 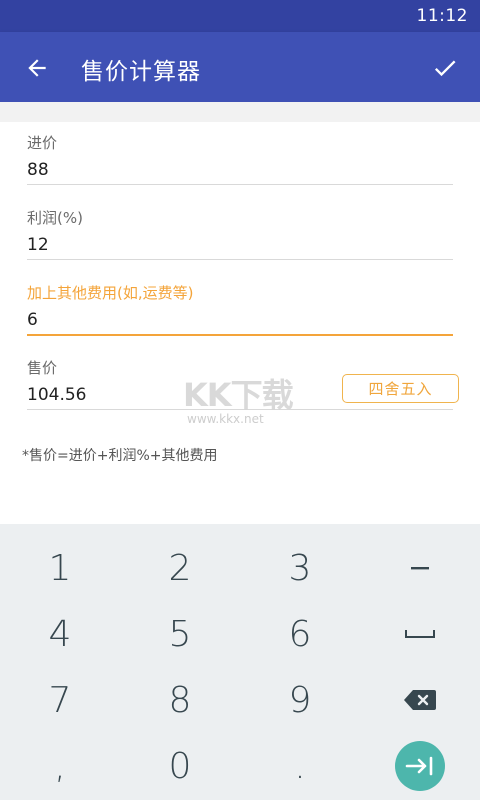 I want to click on profit-input: 12, so click(x=240, y=247).